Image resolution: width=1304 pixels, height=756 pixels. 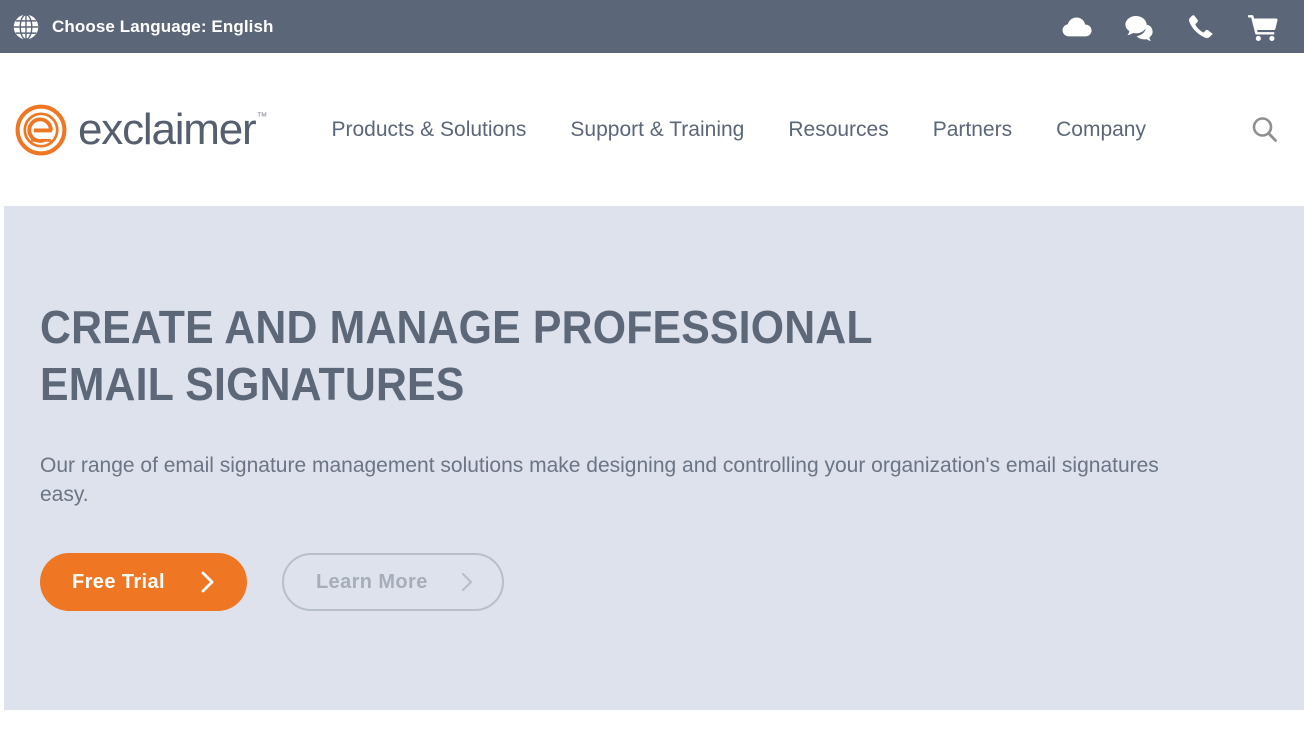 What do you see at coordinates (1077, 27) in the screenshot?
I see `cloud-icon` at bounding box center [1077, 27].